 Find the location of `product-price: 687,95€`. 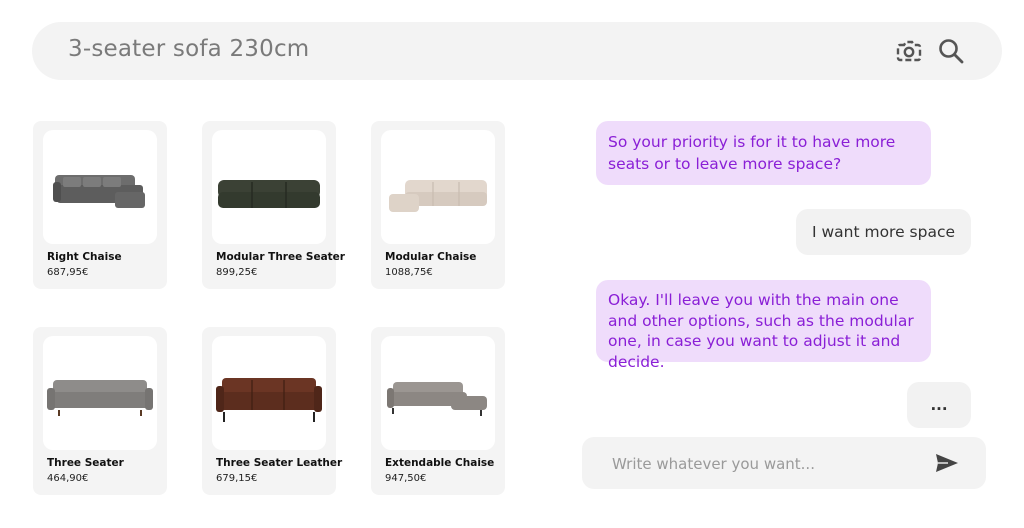

product-price: 687,95€ is located at coordinates (68, 272).